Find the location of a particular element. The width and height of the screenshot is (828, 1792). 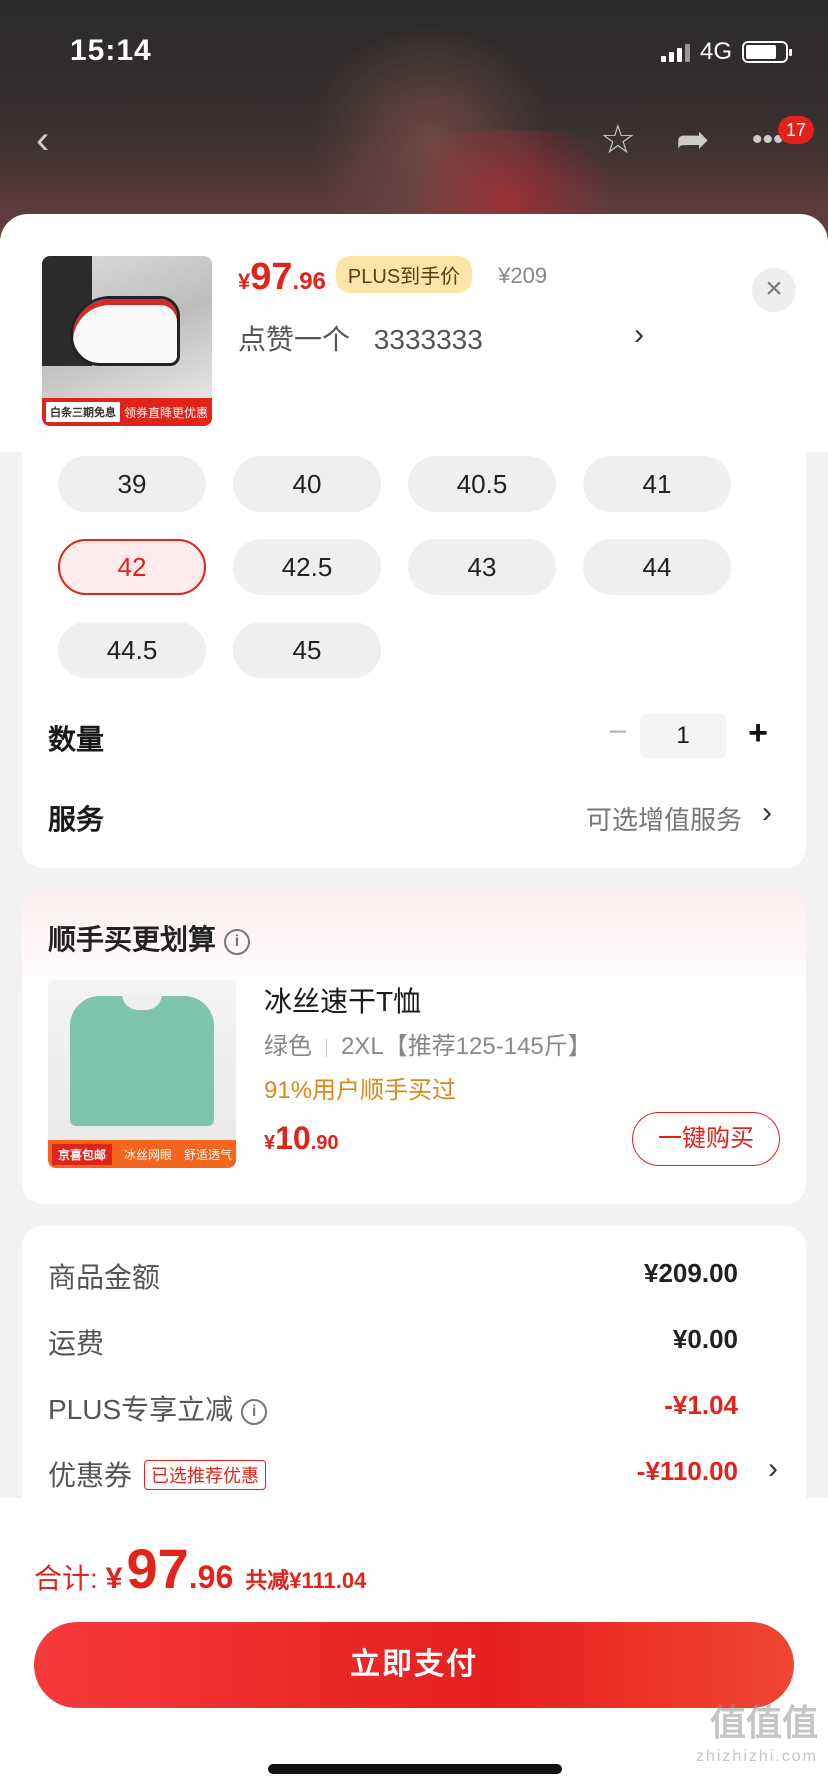

product-price: ¥ 97 .96 PLUS到手价 ¥209 is located at coordinates (392, 277).